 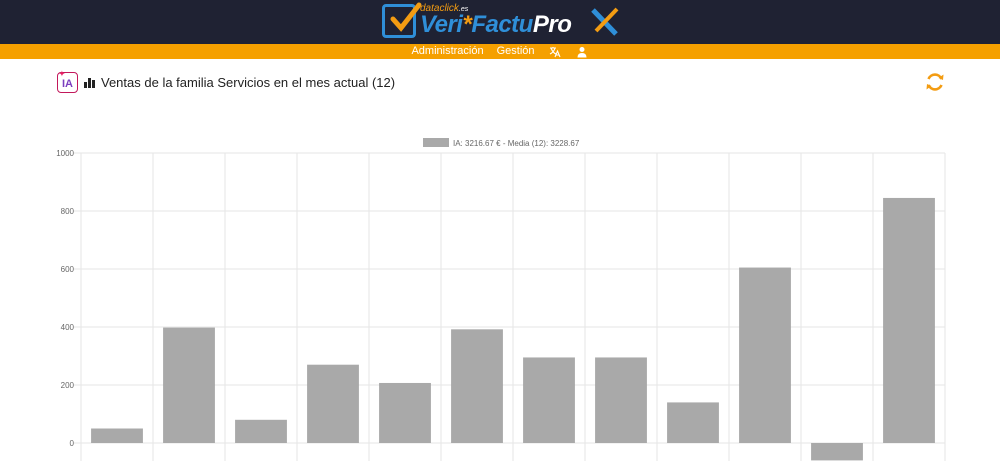 What do you see at coordinates (68, 327) in the screenshot?
I see `y-tick-label: 400` at bounding box center [68, 327].